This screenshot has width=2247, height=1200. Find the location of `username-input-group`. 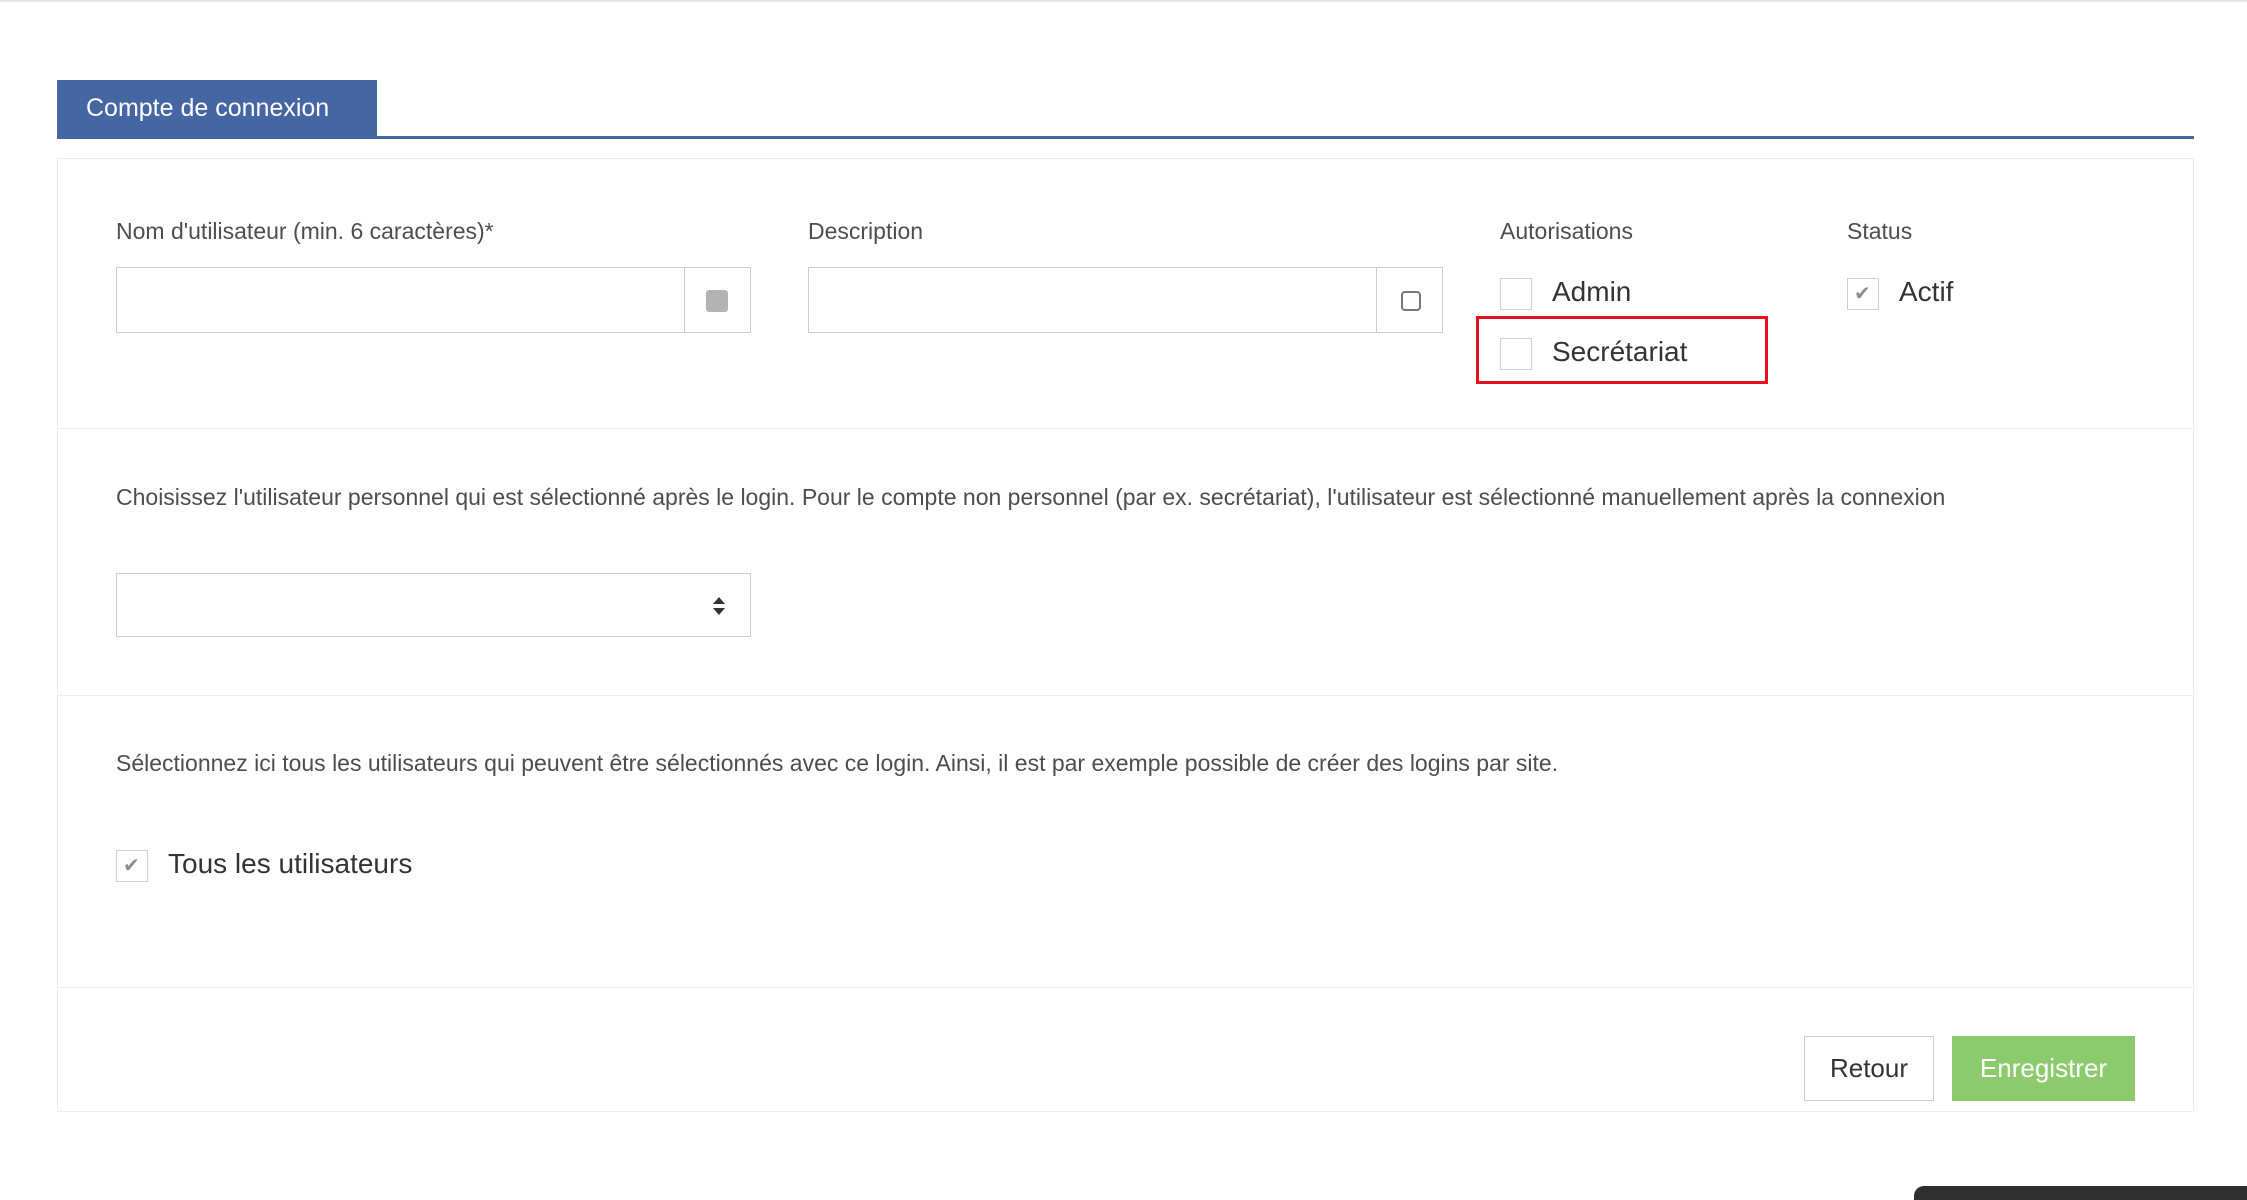

username-input-group is located at coordinates (433, 300).